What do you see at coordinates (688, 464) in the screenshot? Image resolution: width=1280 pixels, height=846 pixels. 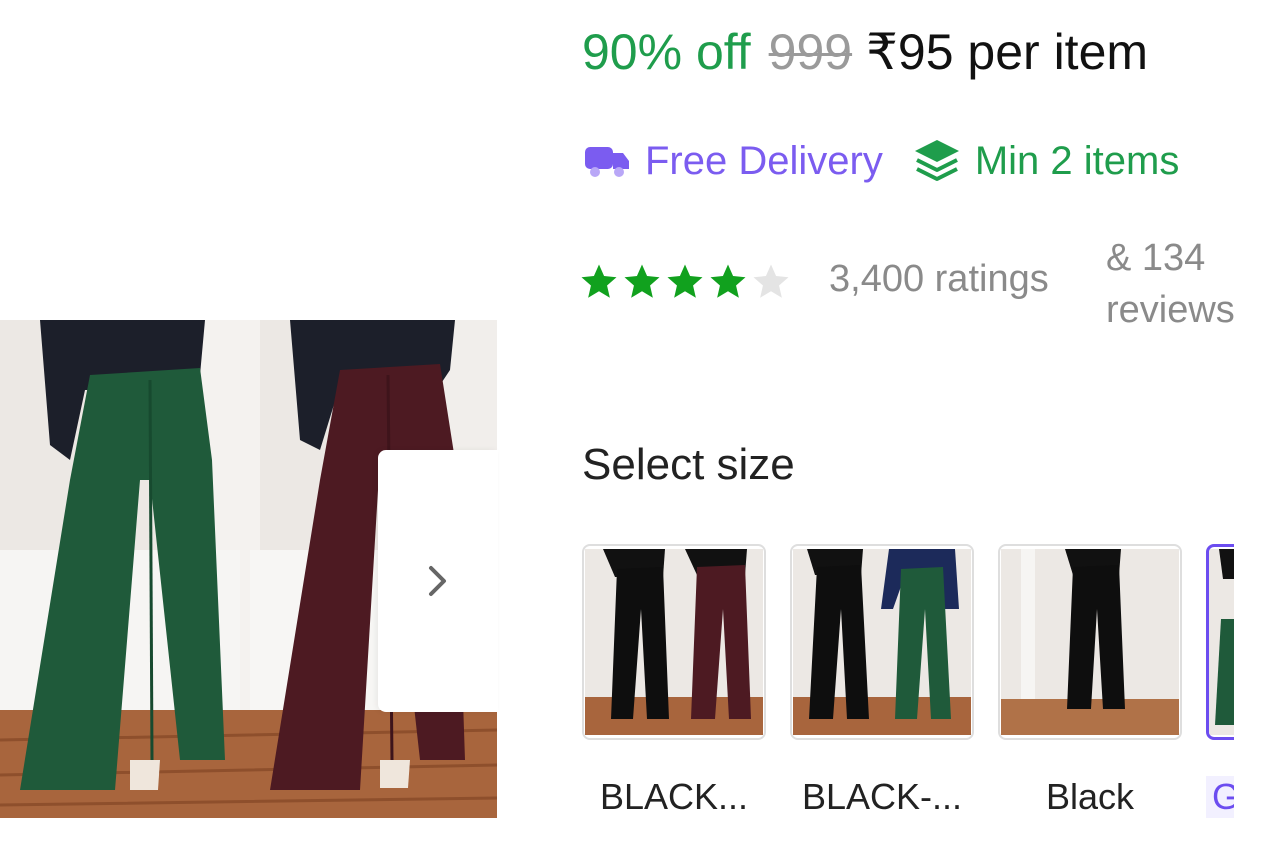 I see `select-size-title: Select size` at bounding box center [688, 464].